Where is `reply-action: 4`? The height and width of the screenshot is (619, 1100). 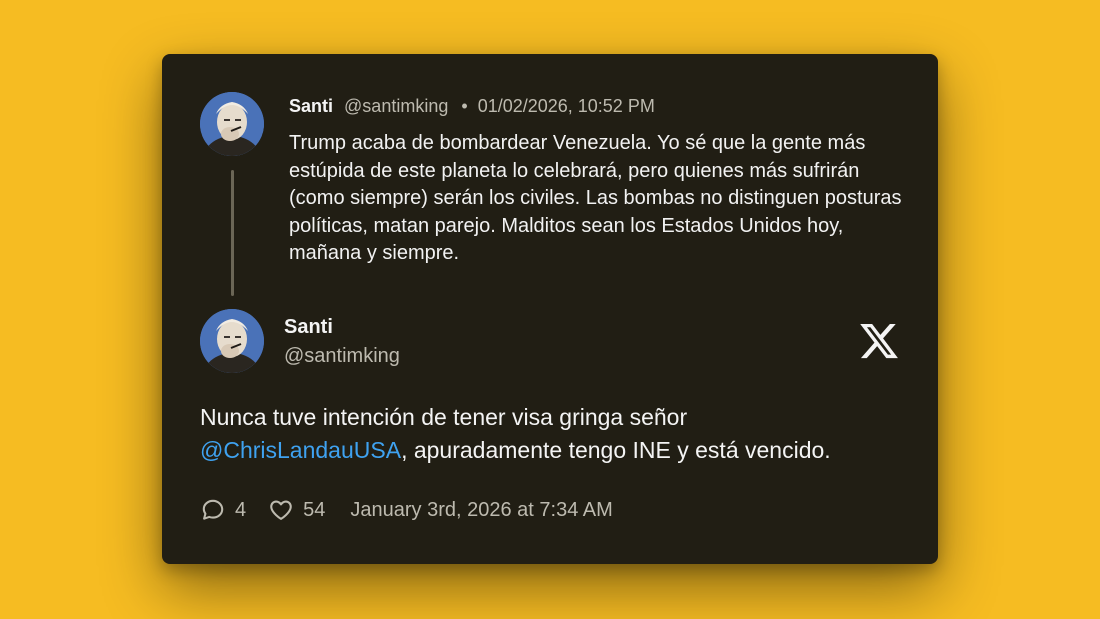
reply-action: 4 is located at coordinates (223, 510).